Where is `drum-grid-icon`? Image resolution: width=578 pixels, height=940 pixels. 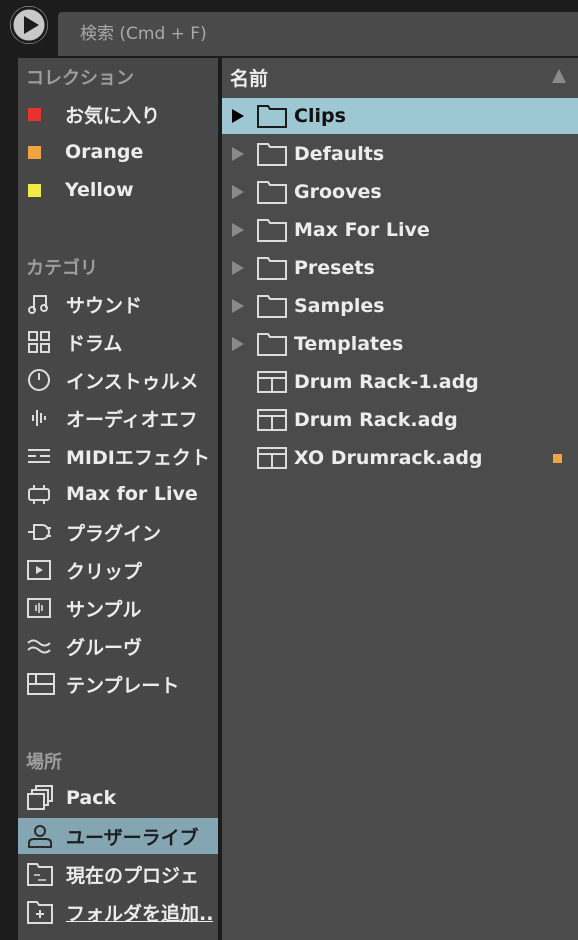 drum-grid-icon is located at coordinates (41, 342).